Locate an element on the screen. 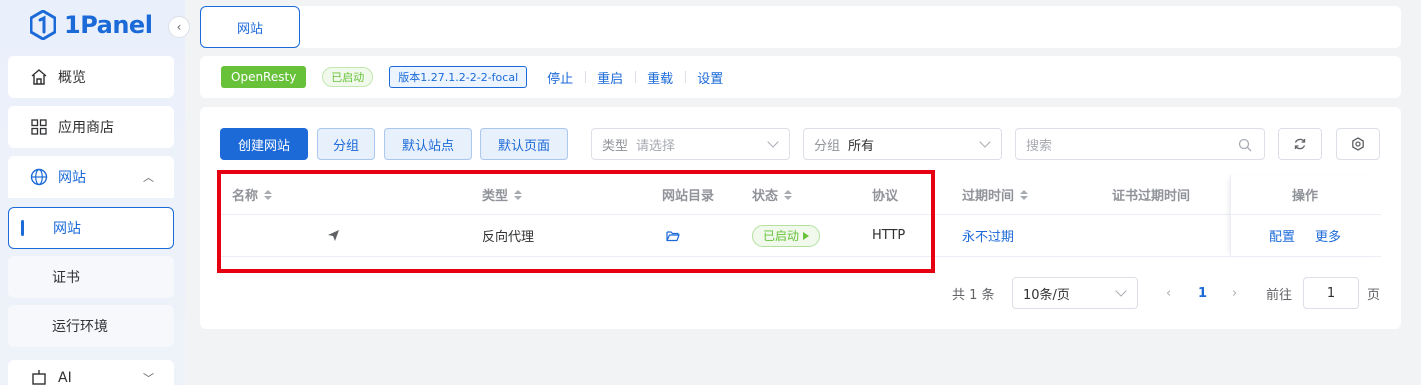 The image size is (1421, 385). sidebar-subitem-runtime: 运行环境 is located at coordinates (91, 326).